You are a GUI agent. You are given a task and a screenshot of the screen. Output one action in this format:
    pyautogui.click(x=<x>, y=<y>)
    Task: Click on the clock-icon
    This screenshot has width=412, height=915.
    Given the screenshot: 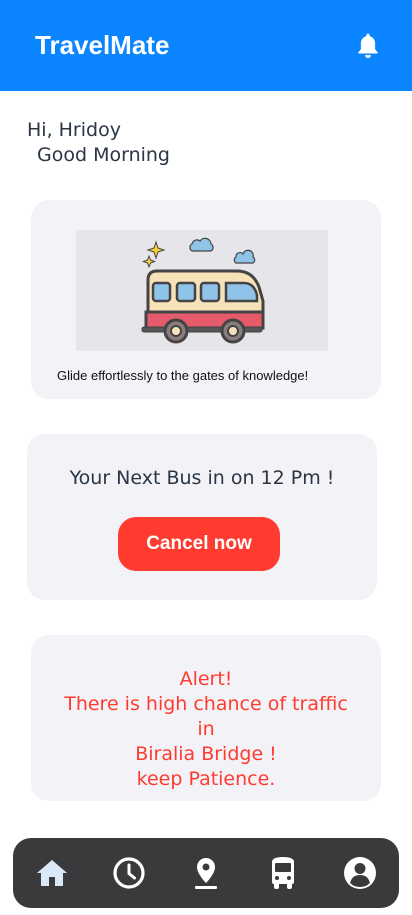 What is the action you would take?
    pyautogui.click(x=129, y=873)
    